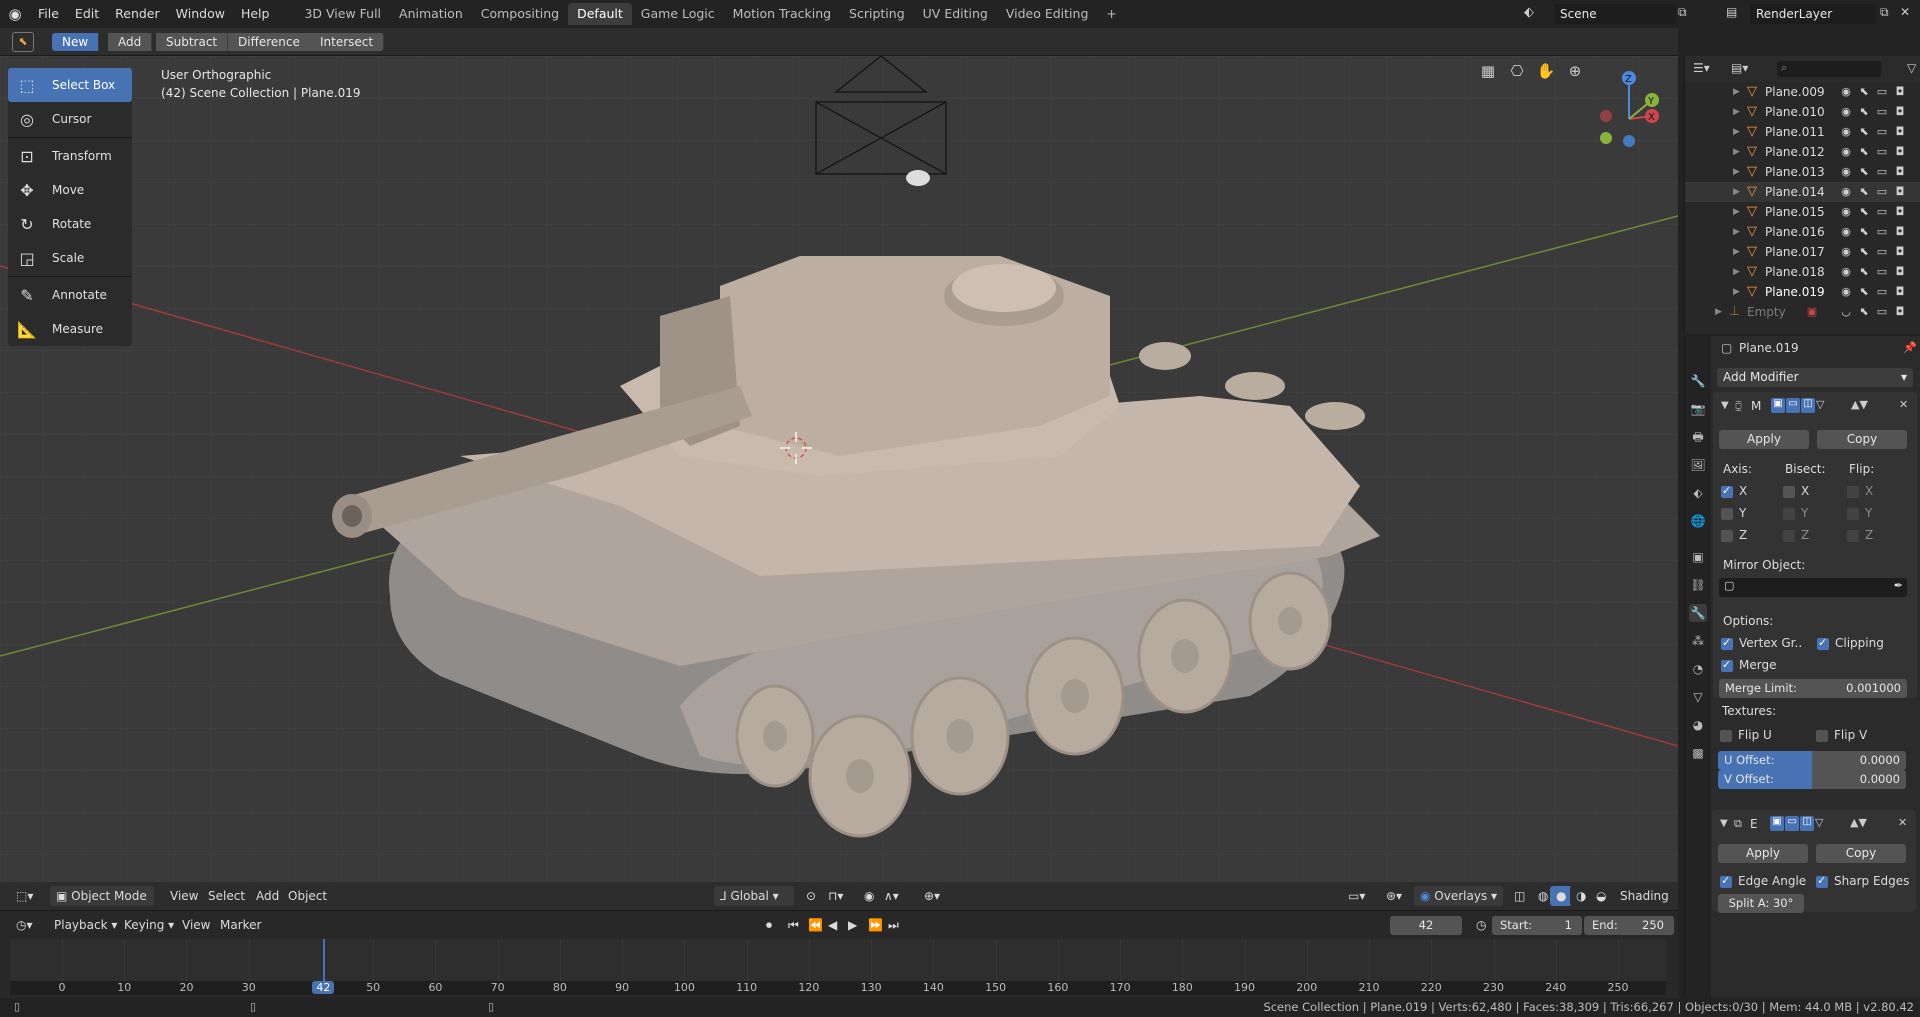 This screenshot has width=1920, height=1017. Describe the element at coordinates (754, 896) in the screenshot. I see `orientation-dropdown: ⅃ Global ▾` at that location.